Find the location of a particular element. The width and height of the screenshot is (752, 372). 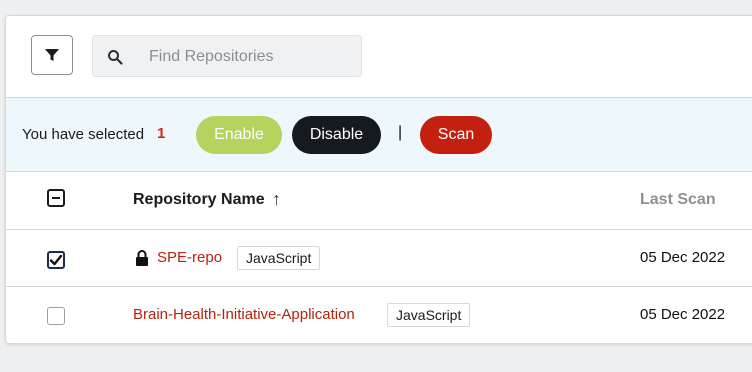

sort-ascending-icon: ↑ is located at coordinates (276, 199).